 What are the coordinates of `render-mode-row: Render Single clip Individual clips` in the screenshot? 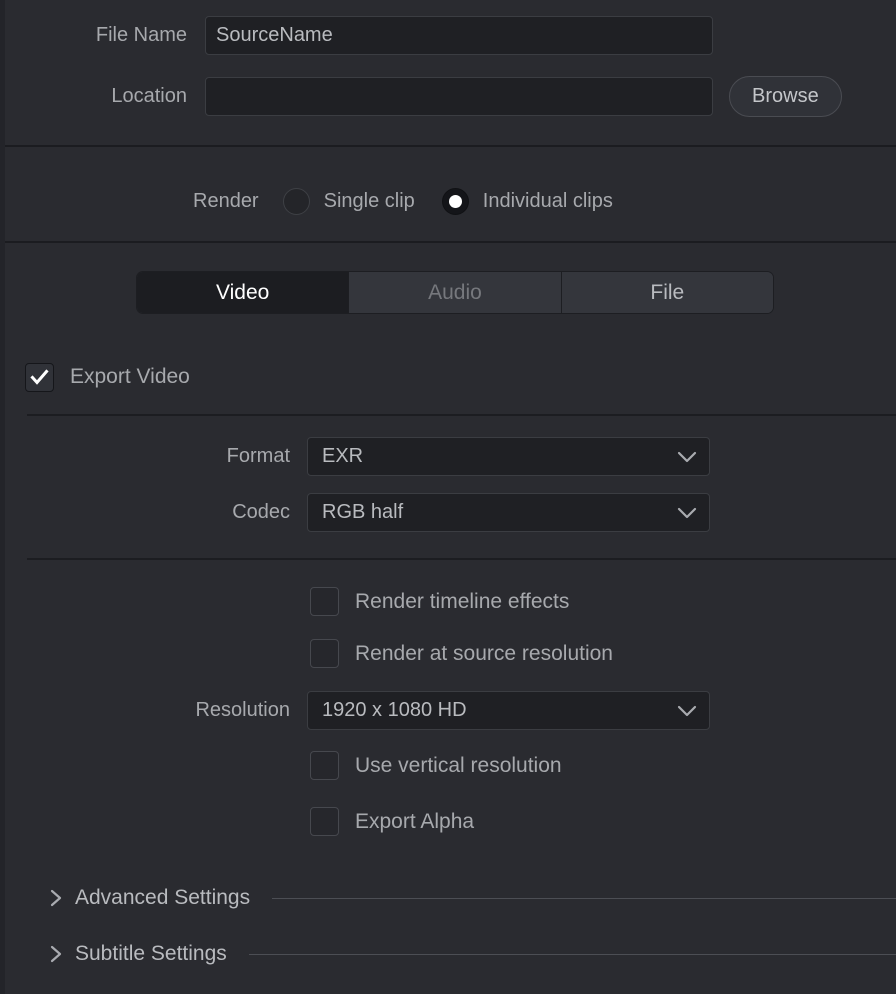 It's located at (450, 201).